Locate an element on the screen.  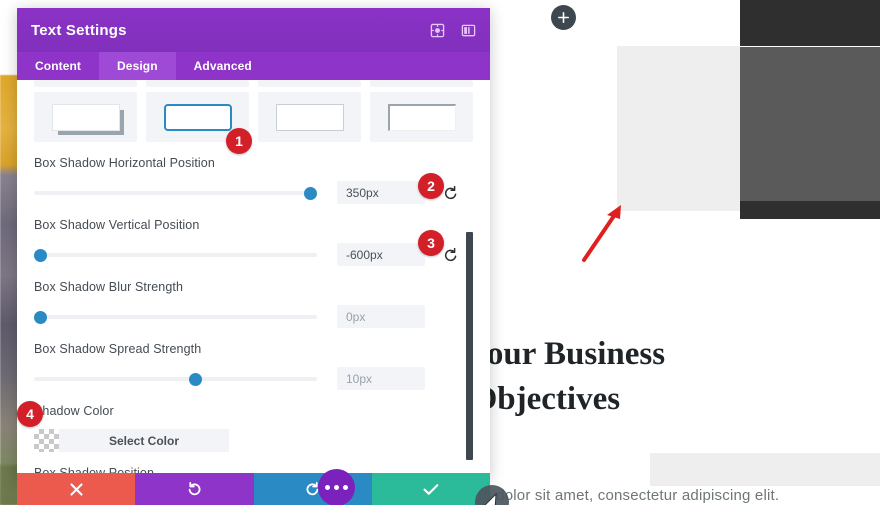
annotation-badge-4: 4 is located at coordinates (30, 414).